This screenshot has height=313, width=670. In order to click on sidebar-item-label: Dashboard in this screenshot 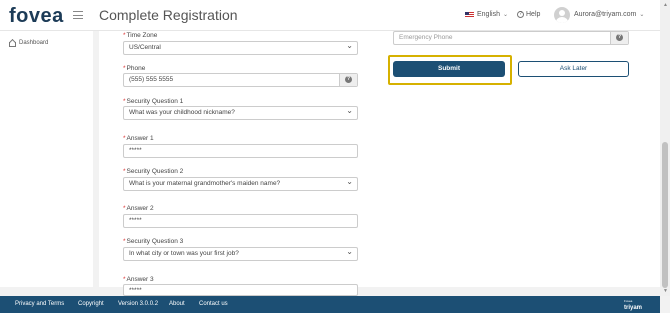, I will do `click(34, 42)`.